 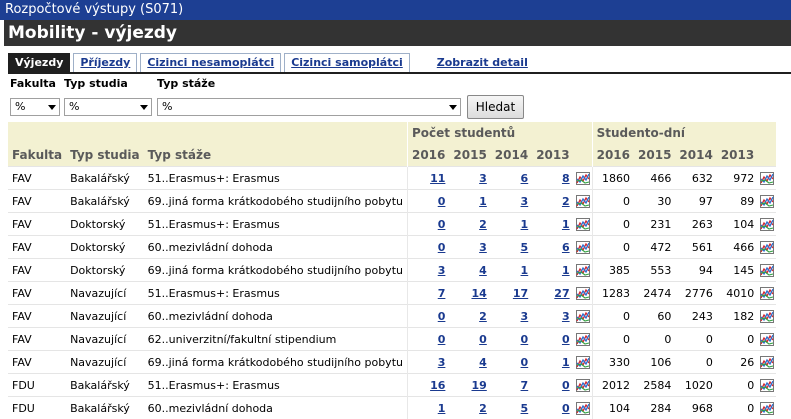 What do you see at coordinates (520, 293) in the screenshot?
I see `students-count-link: 17` at bounding box center [520, 293].